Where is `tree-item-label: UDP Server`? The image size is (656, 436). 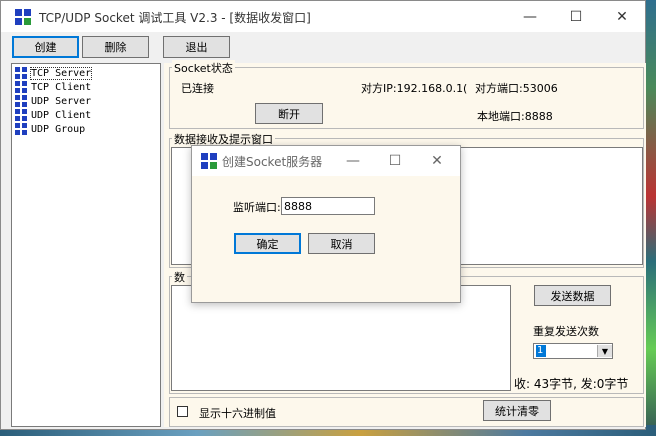
tree-item-label: UDP Server is located at coordinates (61, 101).